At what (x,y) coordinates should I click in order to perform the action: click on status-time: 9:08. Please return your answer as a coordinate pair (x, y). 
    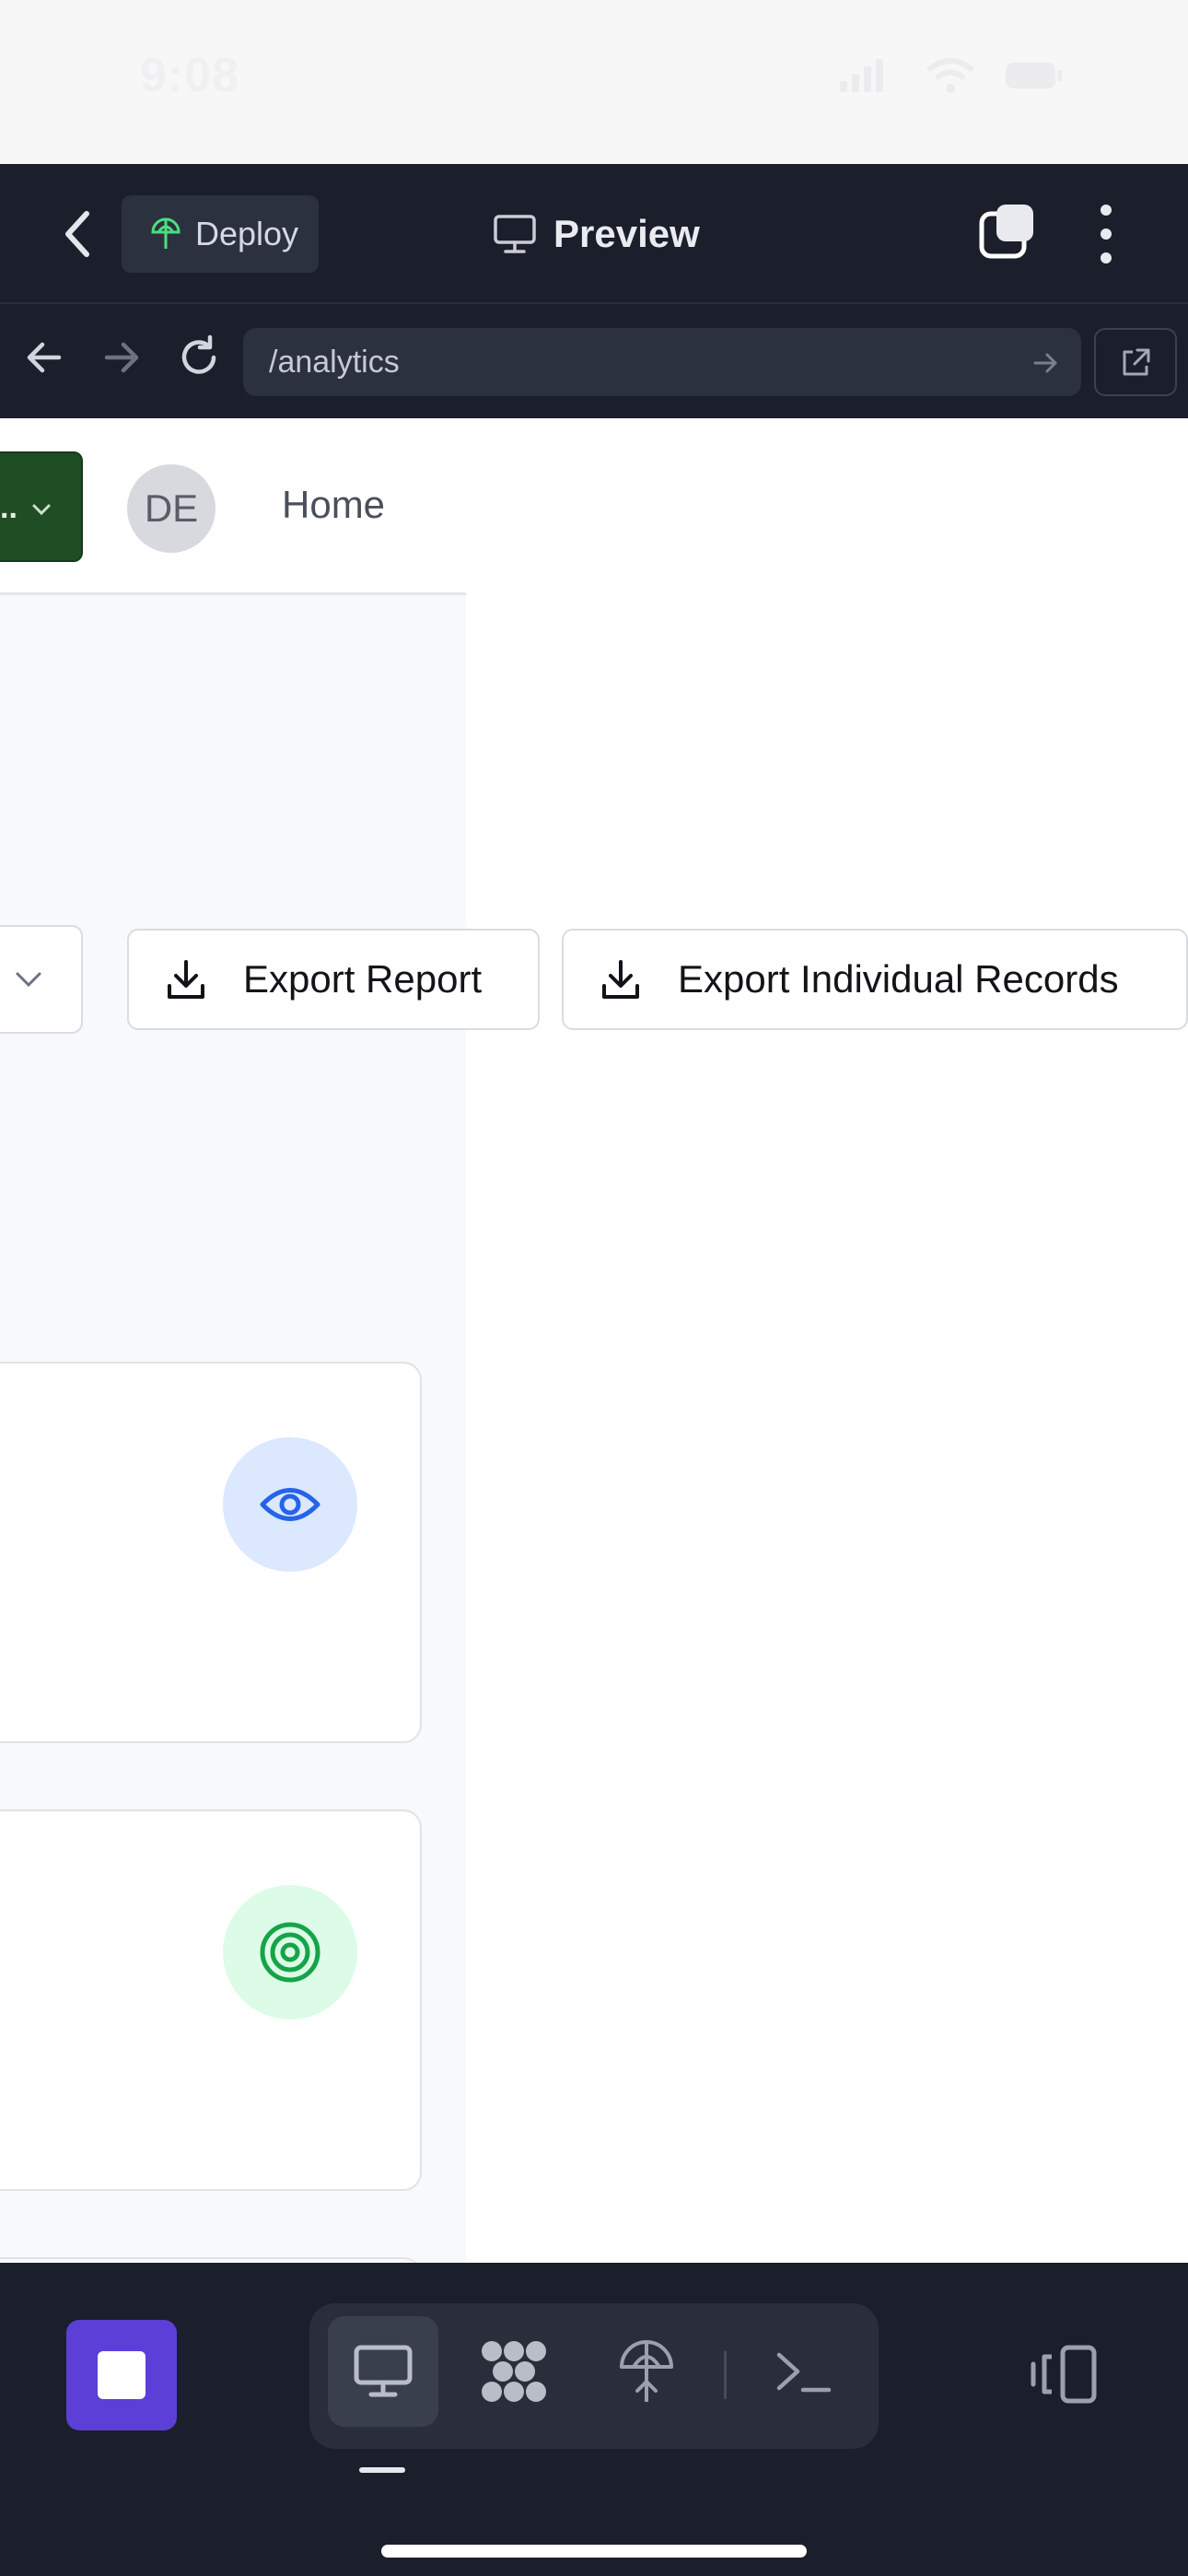
    Looking at the image, I should click on (190, 75).